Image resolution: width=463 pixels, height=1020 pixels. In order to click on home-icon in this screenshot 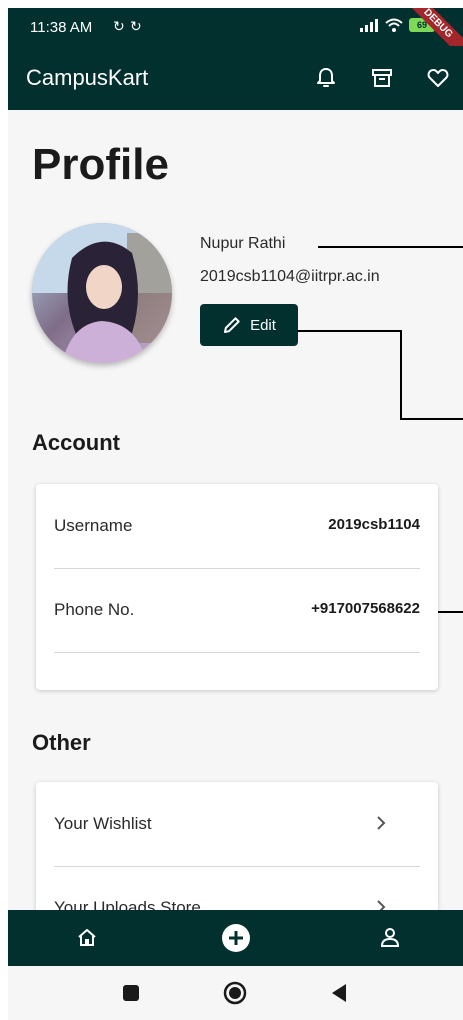, I will do `click(87, 937)`.